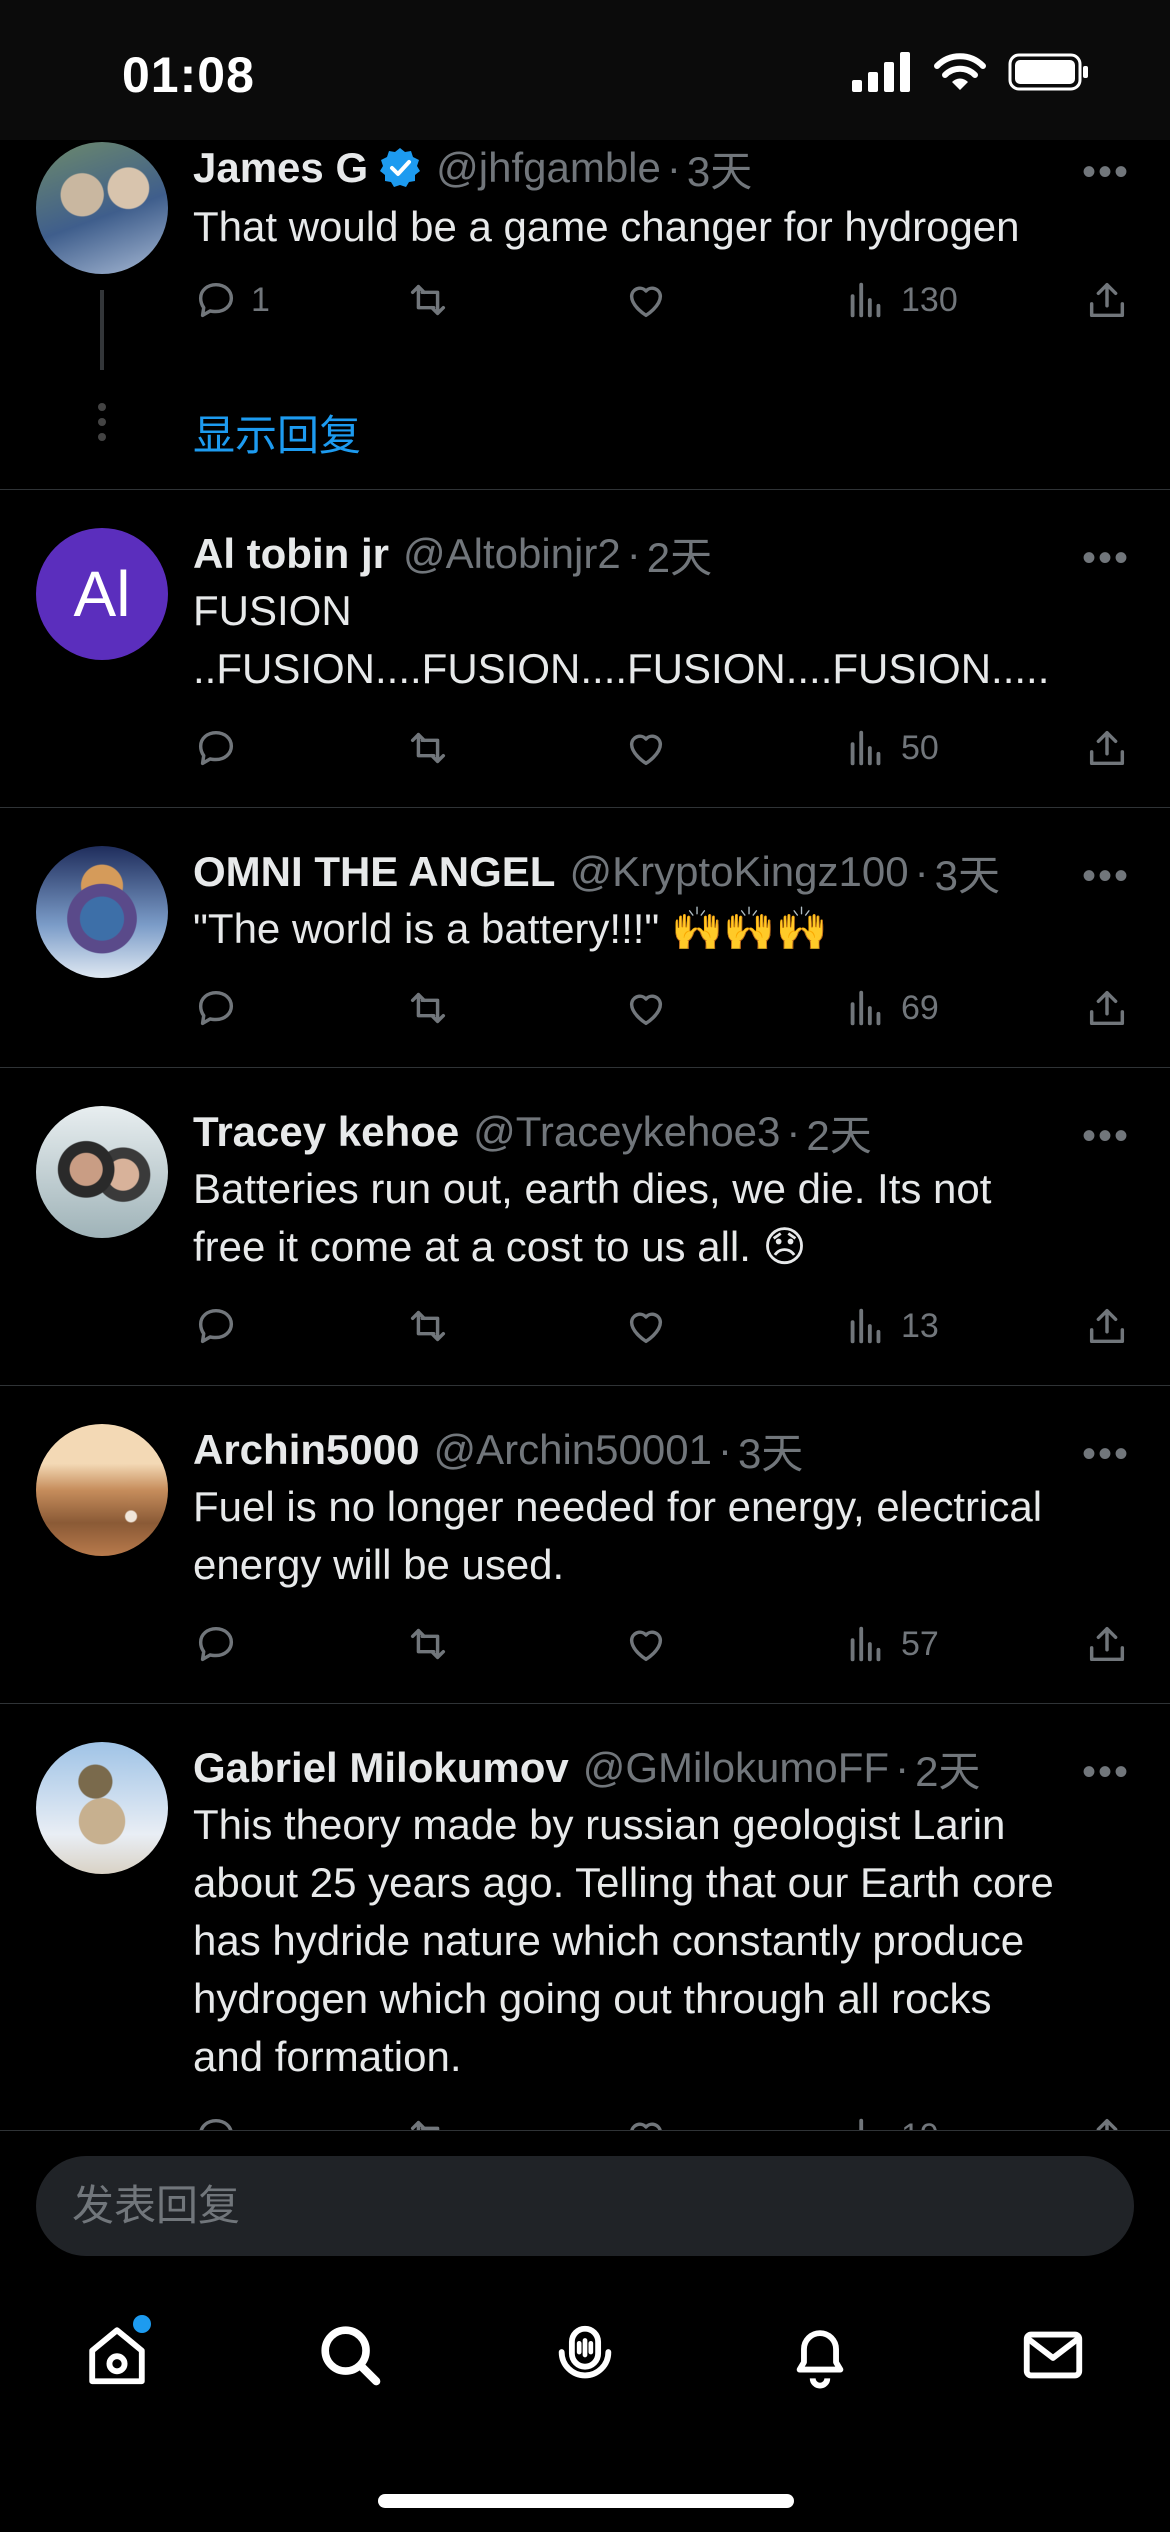  Describe the element at coordinates (400, 167) in the screenshot. I see `verified-badge-icon` at that location.